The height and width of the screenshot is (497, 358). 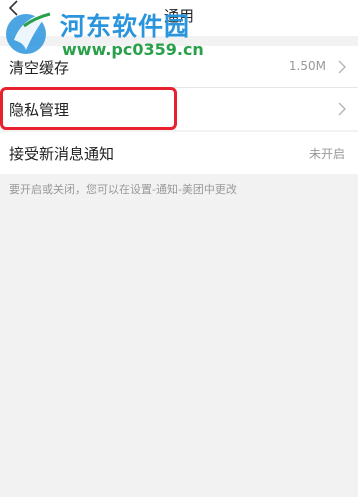 What do you see at coordinates (29, 32) in the screenshot?
I see `watermark-logo-icon` at bounding box center [29, 32].